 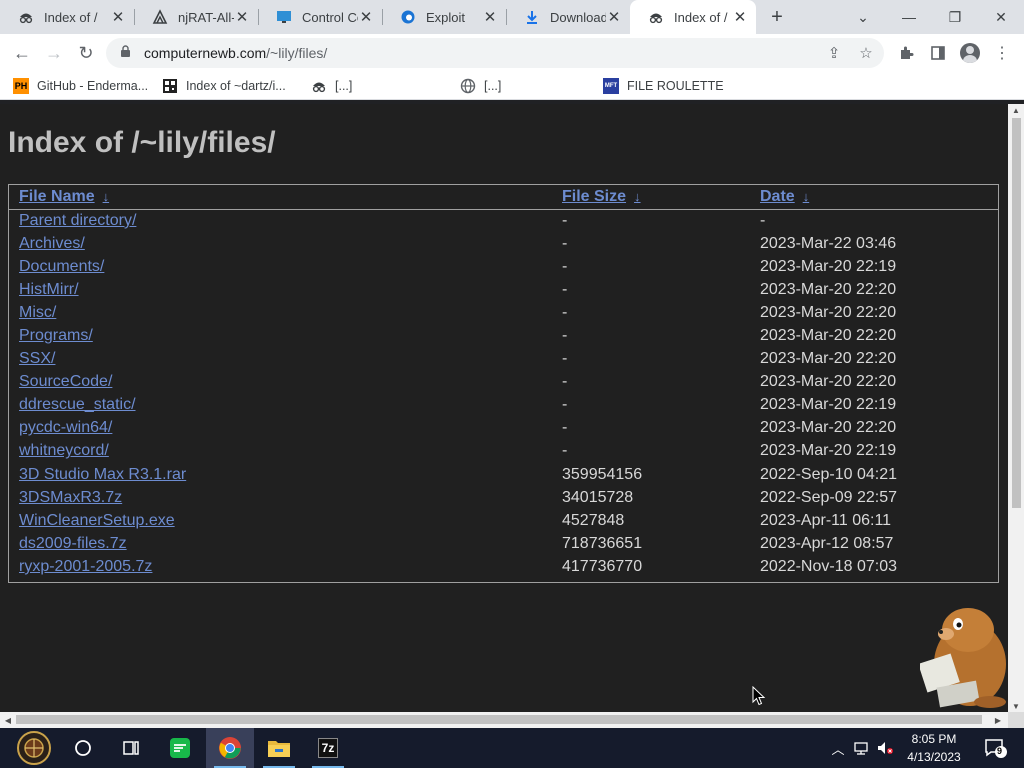 What do you see at coordinates (21, 86) in the screenshot?
I see `ph-icon: PH` at bounding box center [21, 86].